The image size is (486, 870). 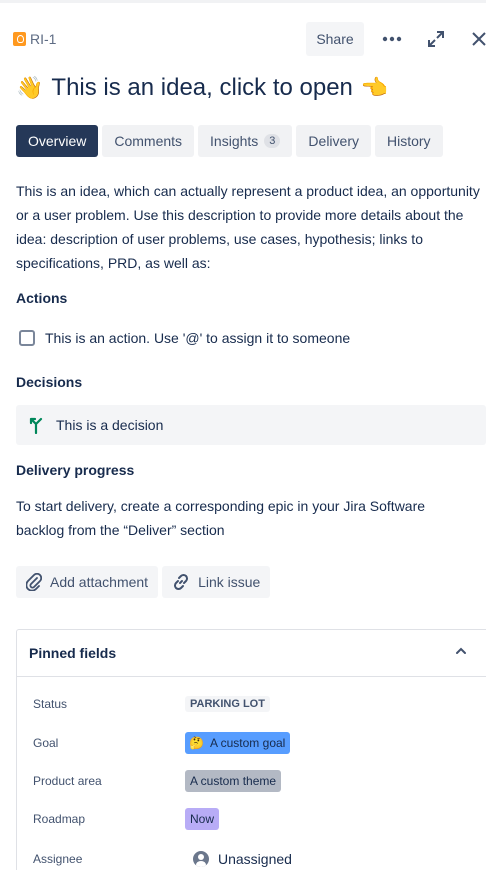 I want to click on add-attachment-button: Add attachment, so click(x=87, y=582).